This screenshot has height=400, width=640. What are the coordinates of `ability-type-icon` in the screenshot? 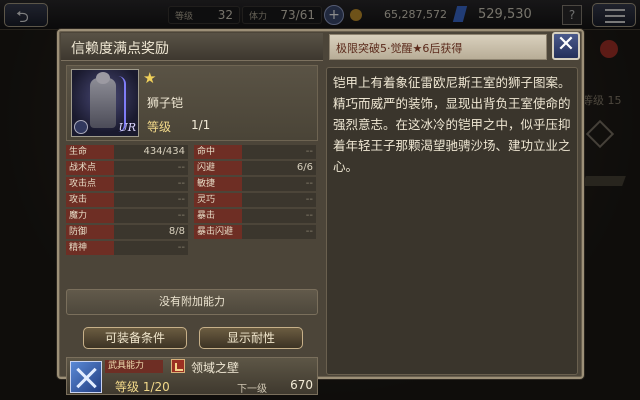 It's located at (178, 366).